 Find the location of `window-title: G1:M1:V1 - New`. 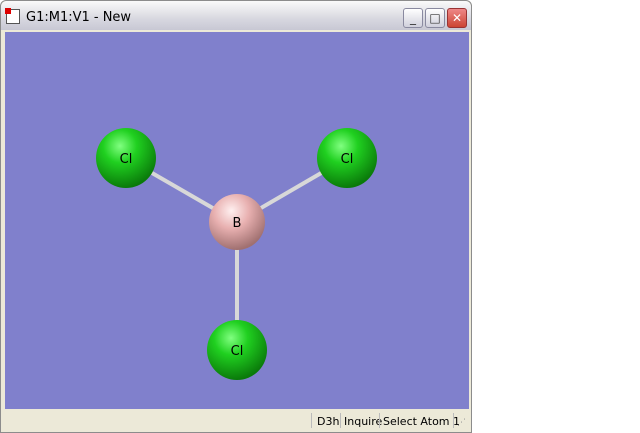

window-title: G1:M1:V1 - New is located at coordinates (79, 17).